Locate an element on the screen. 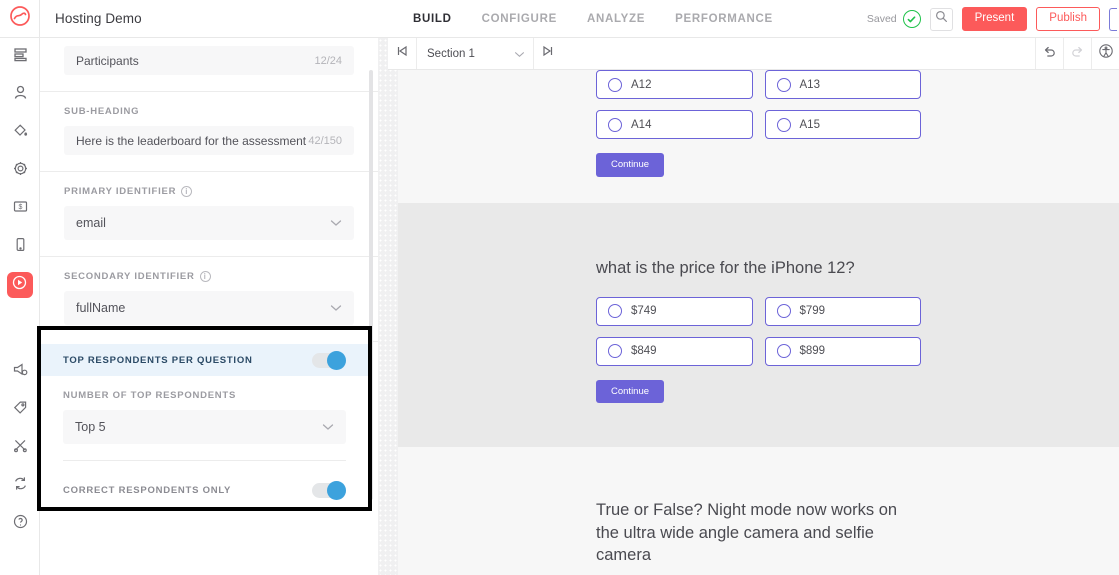 This screenshot has width=1119, height=575. option-item: A14 is located at coordinates (674, 124).